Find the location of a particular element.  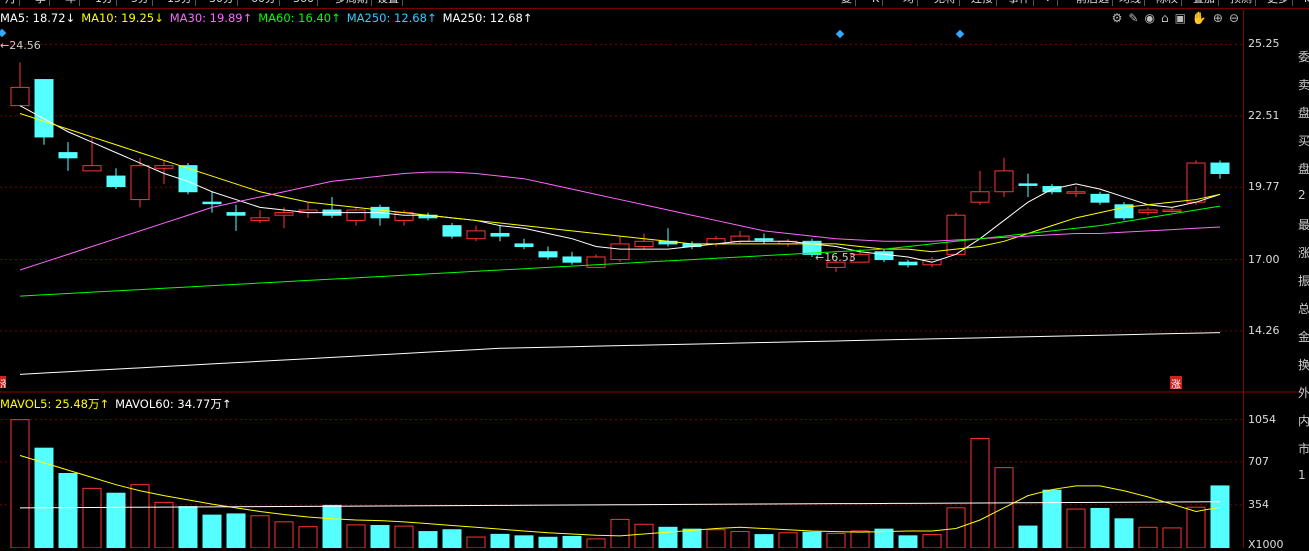

marker-right: 涨 is located at coordinates (1176, 383).